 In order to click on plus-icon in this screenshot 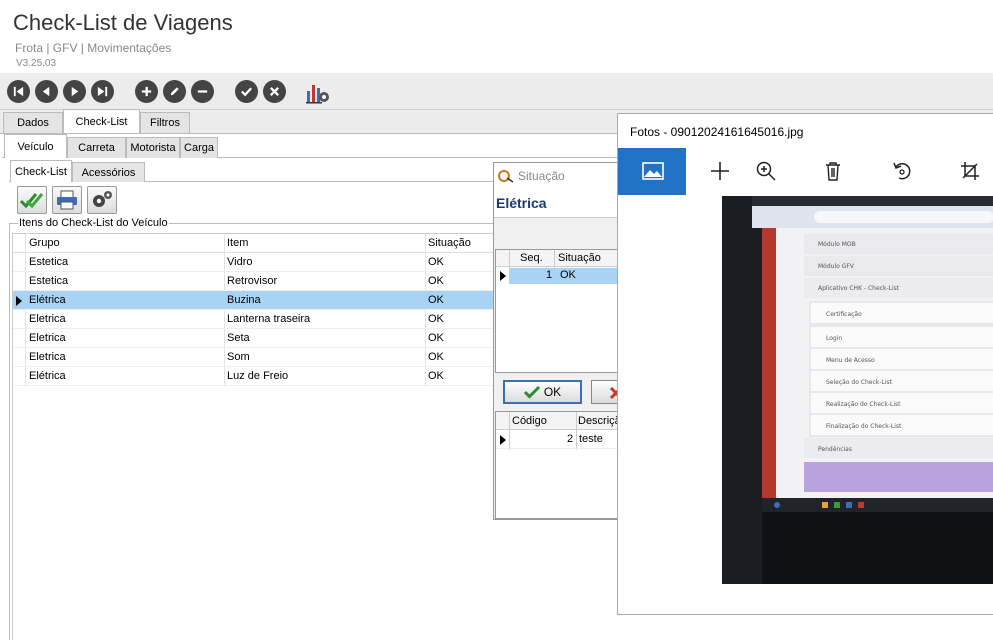, I will do `click(720, 171)`.